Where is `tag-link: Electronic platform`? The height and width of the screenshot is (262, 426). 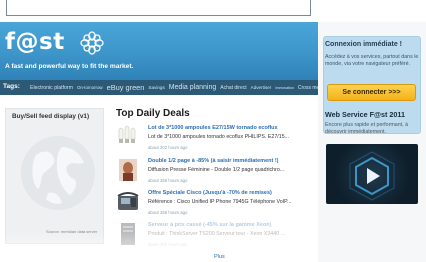
tag-link: Electronic platform is located at coordinates (51, 88).